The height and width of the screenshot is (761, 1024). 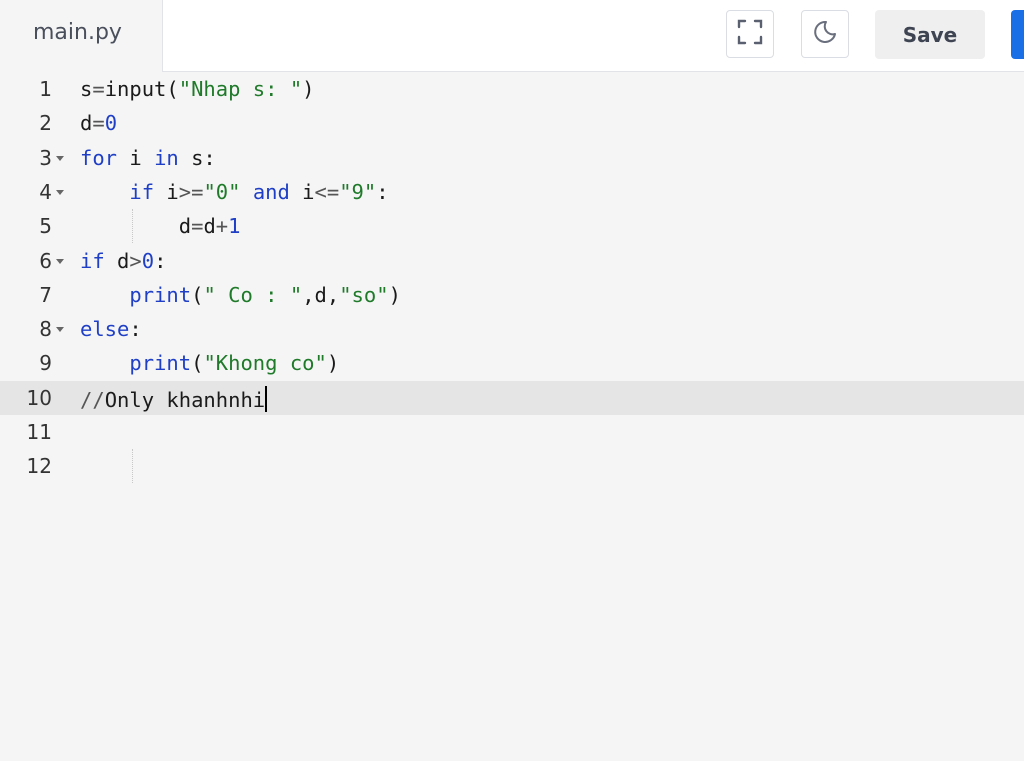 I want to click on code-text: d=0, so click(x=98, y=123).